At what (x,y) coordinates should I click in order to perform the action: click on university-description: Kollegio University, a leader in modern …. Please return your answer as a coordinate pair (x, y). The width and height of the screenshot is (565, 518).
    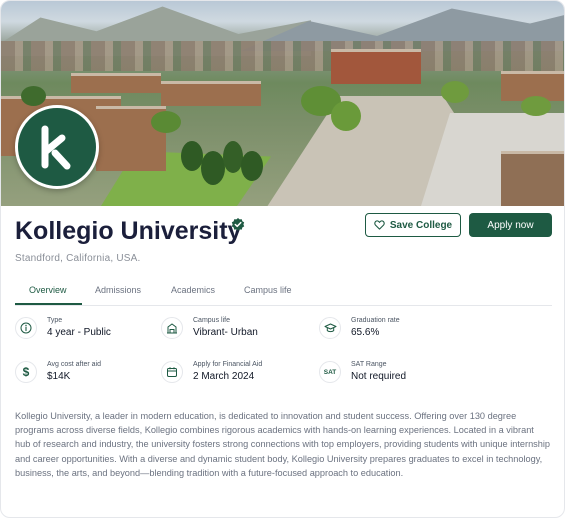
    Looking at the image, I should click on (283, 444).